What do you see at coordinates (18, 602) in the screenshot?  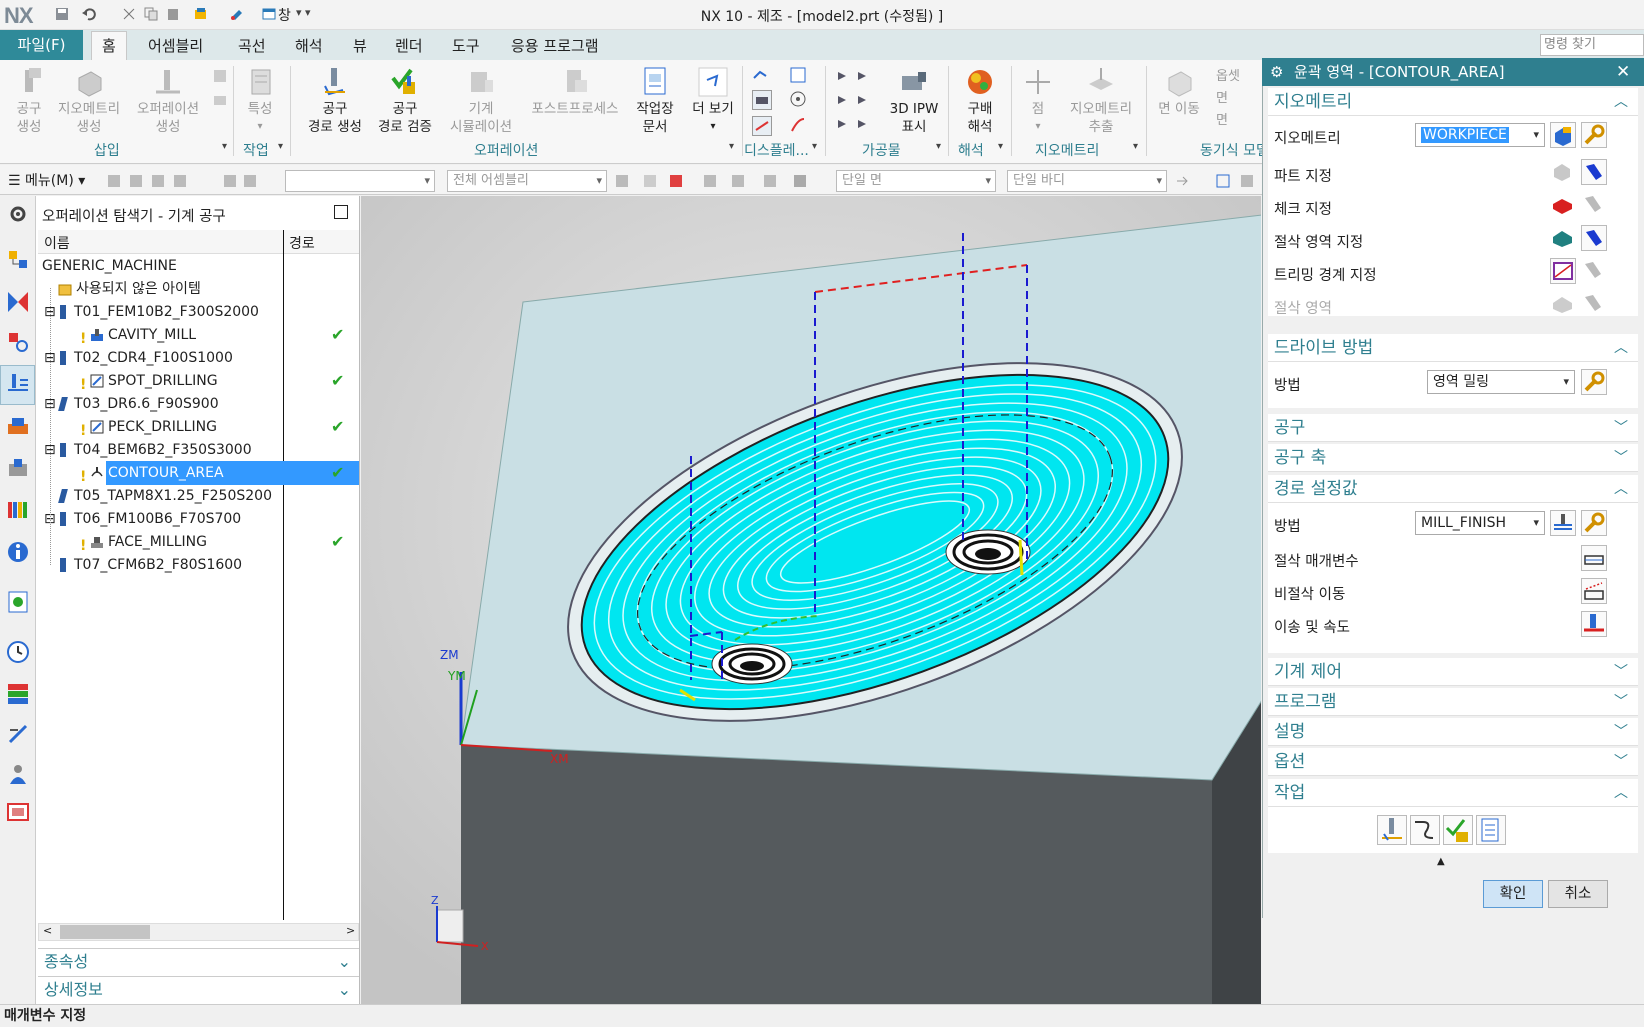 I see `web-browser-icon` at bounding box center [18, 602].